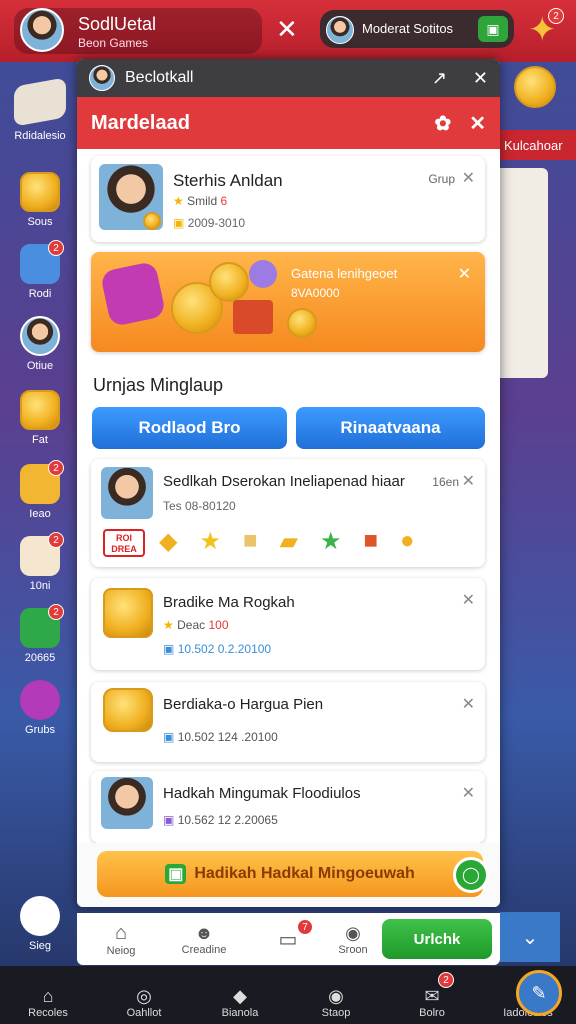  What do you see at coordinates (40, 564) in the screenshot?
I see `side-item-6: 10ni` at bounding box center [40, 564].